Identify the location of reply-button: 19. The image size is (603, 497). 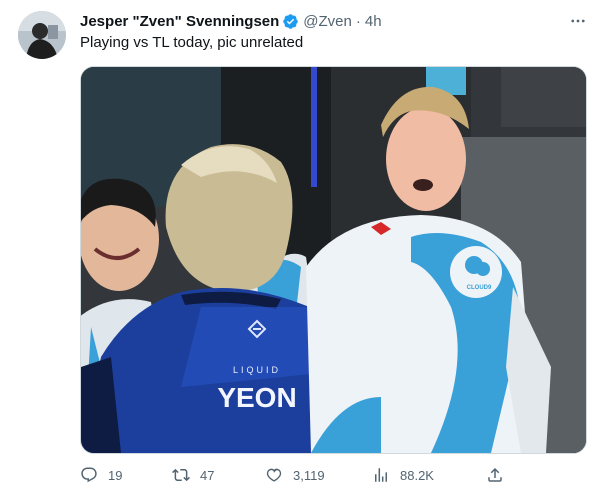
(101, 475).